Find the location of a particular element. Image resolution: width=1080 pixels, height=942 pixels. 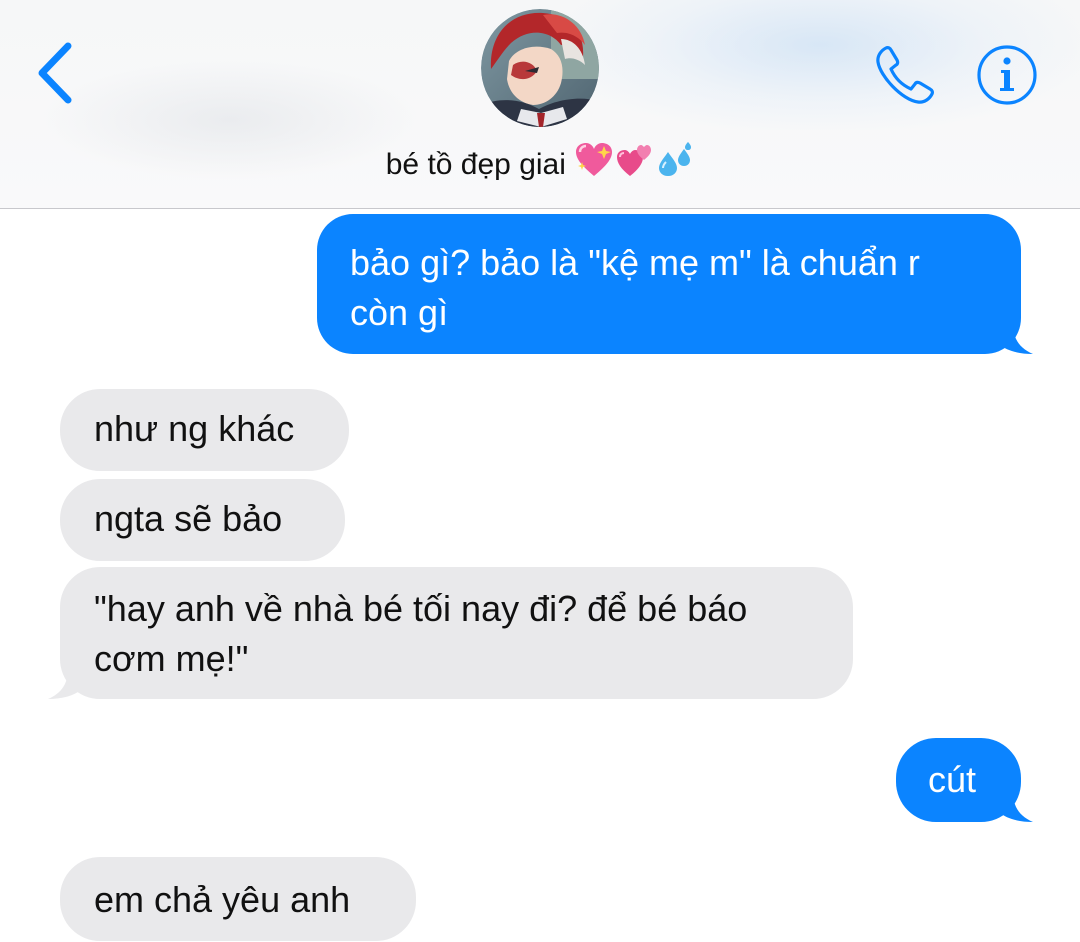

message-bubble-sent: cút is located at coordinates (964, 780).